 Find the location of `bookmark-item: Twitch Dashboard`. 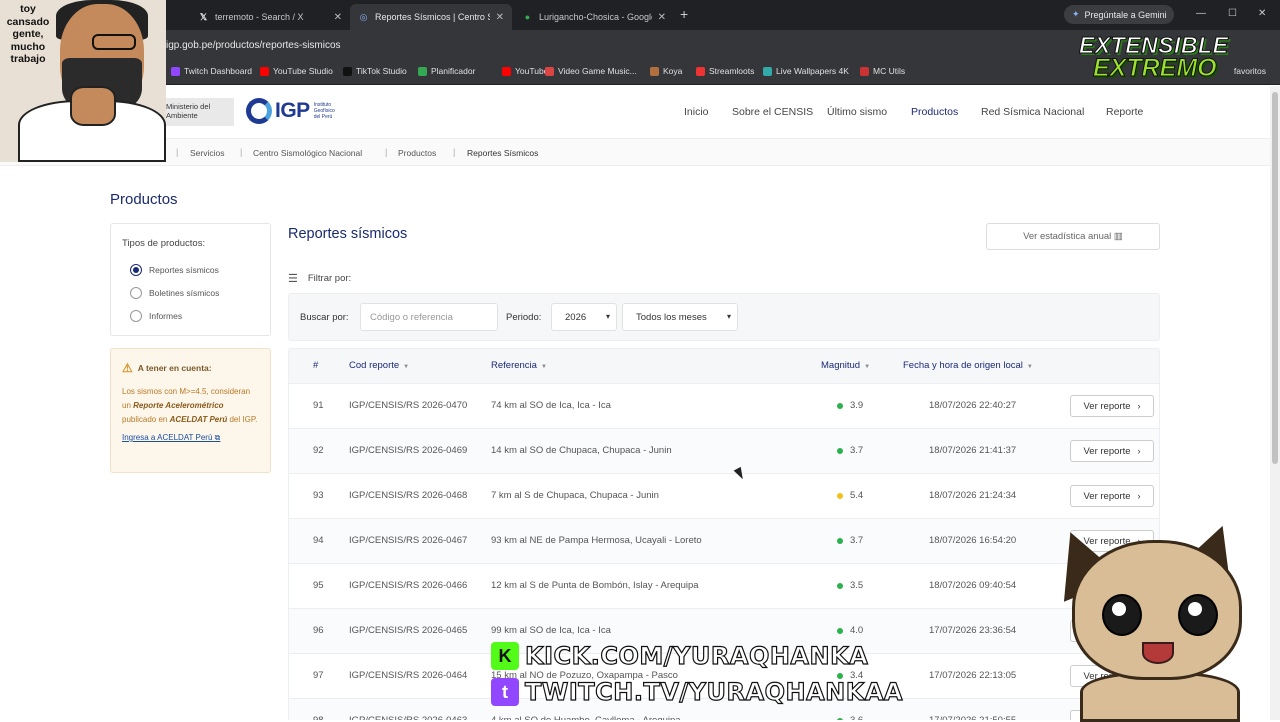

bookmark-item: Twitch Dashboard is located at coordinates (211, 71).